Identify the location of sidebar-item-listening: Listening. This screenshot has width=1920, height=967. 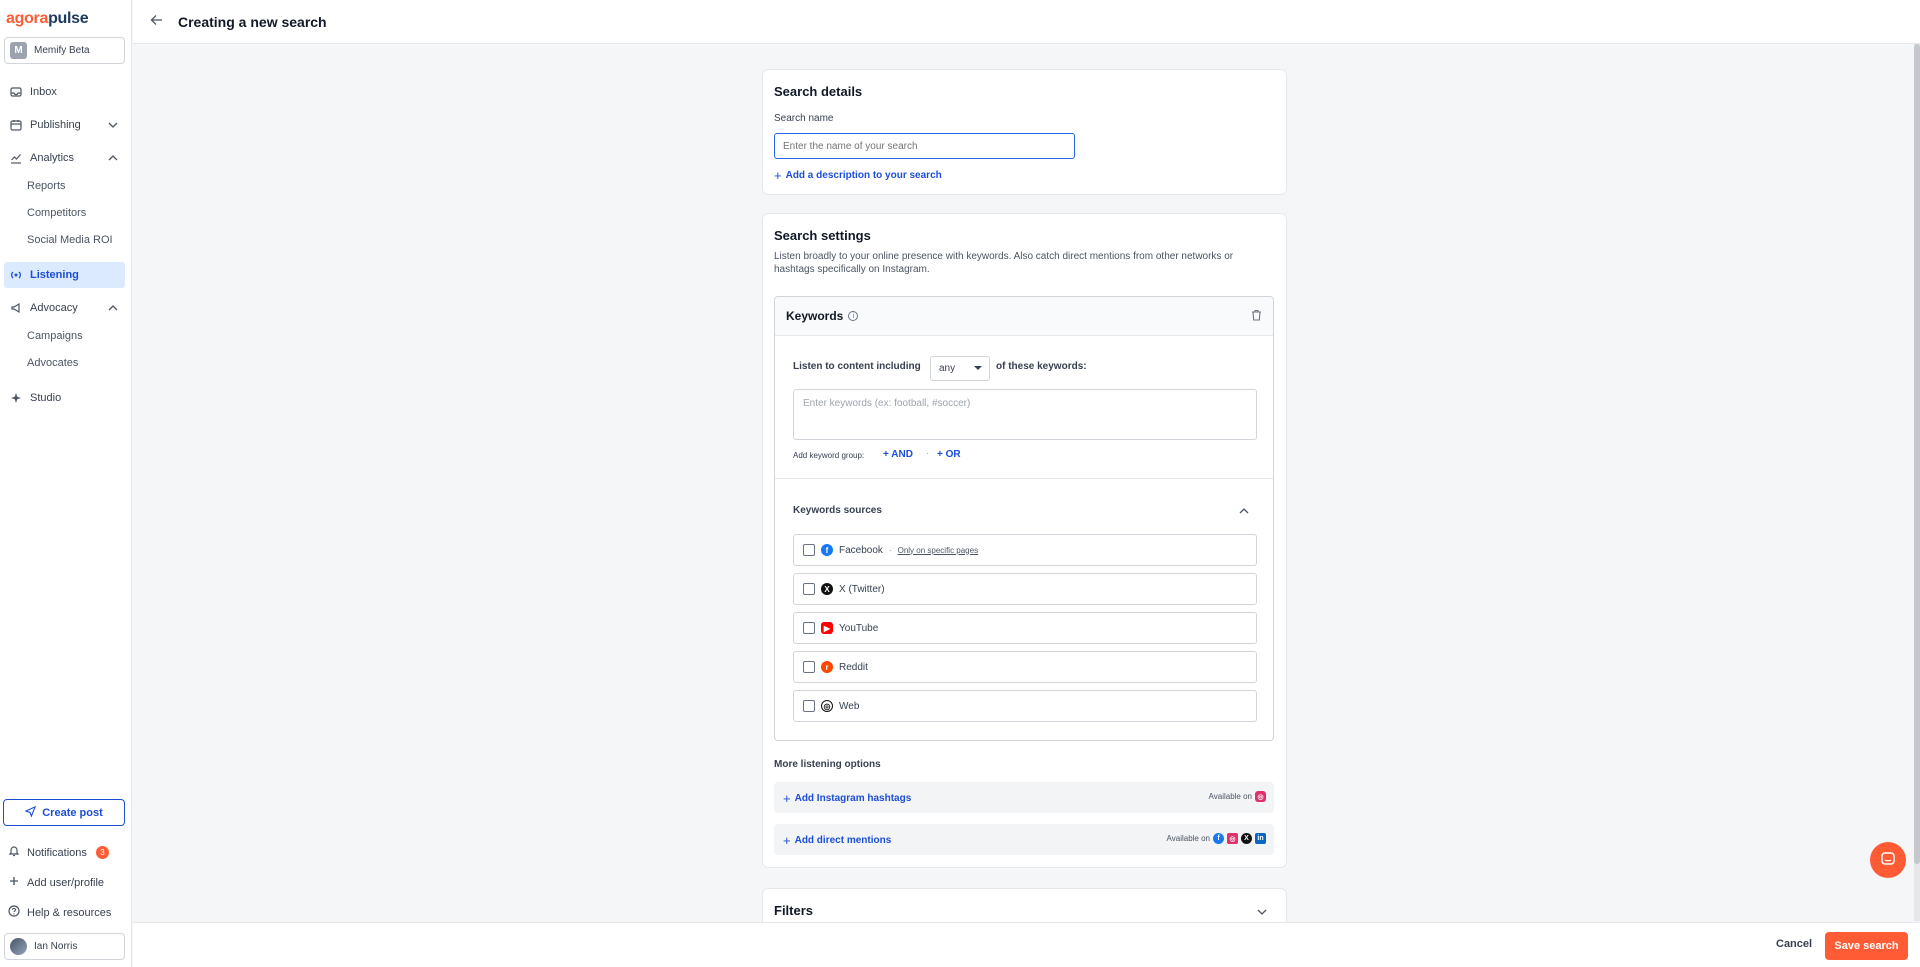
(64, 275).